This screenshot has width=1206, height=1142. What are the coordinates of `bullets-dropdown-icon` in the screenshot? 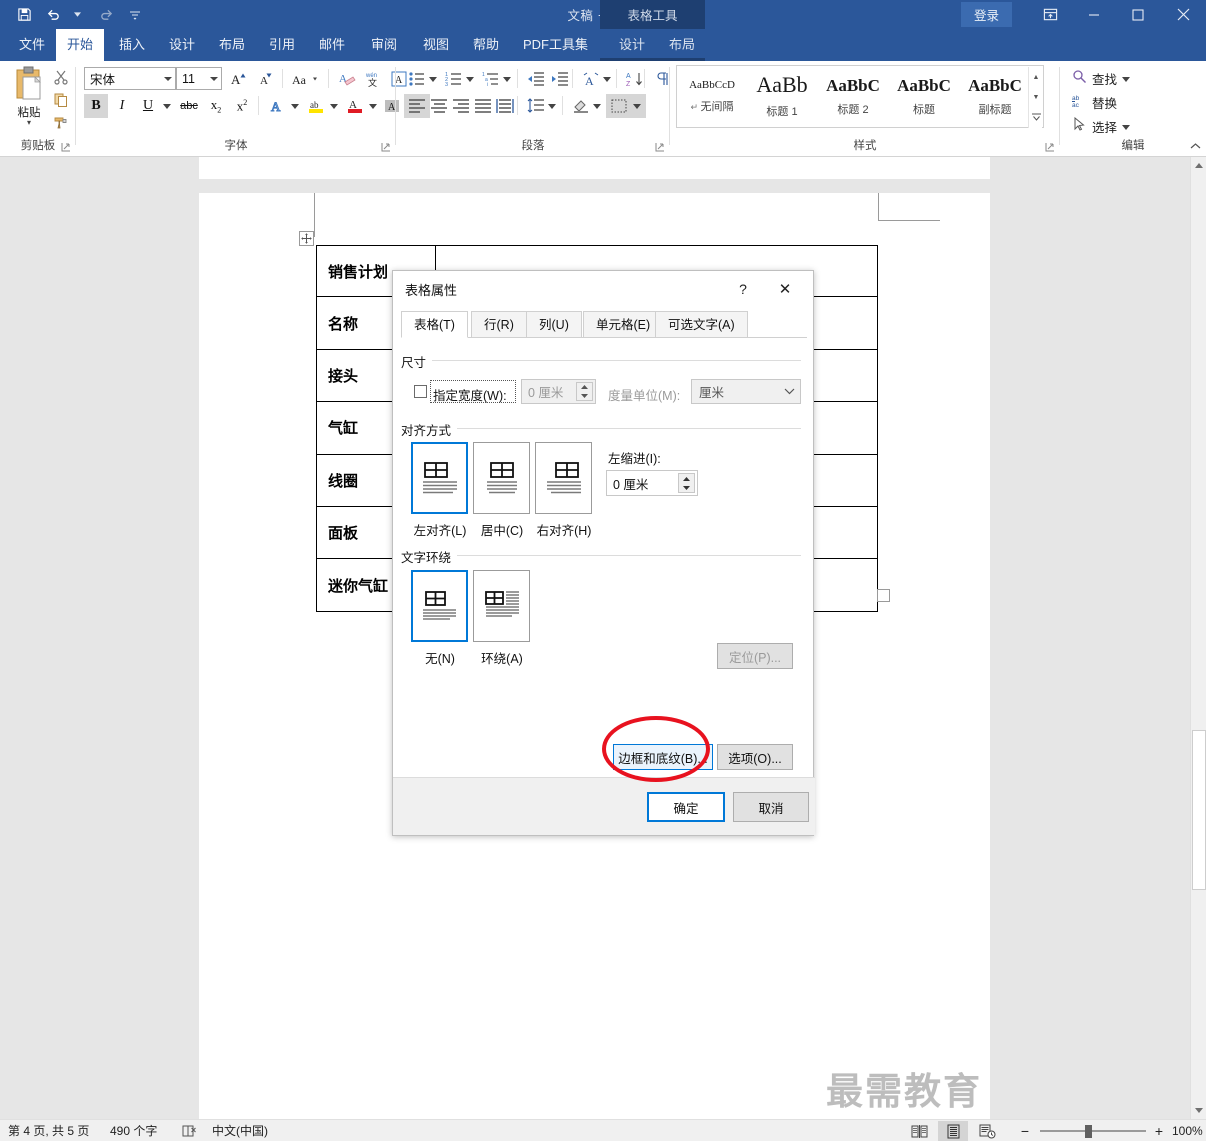 It's located at (432, 79).